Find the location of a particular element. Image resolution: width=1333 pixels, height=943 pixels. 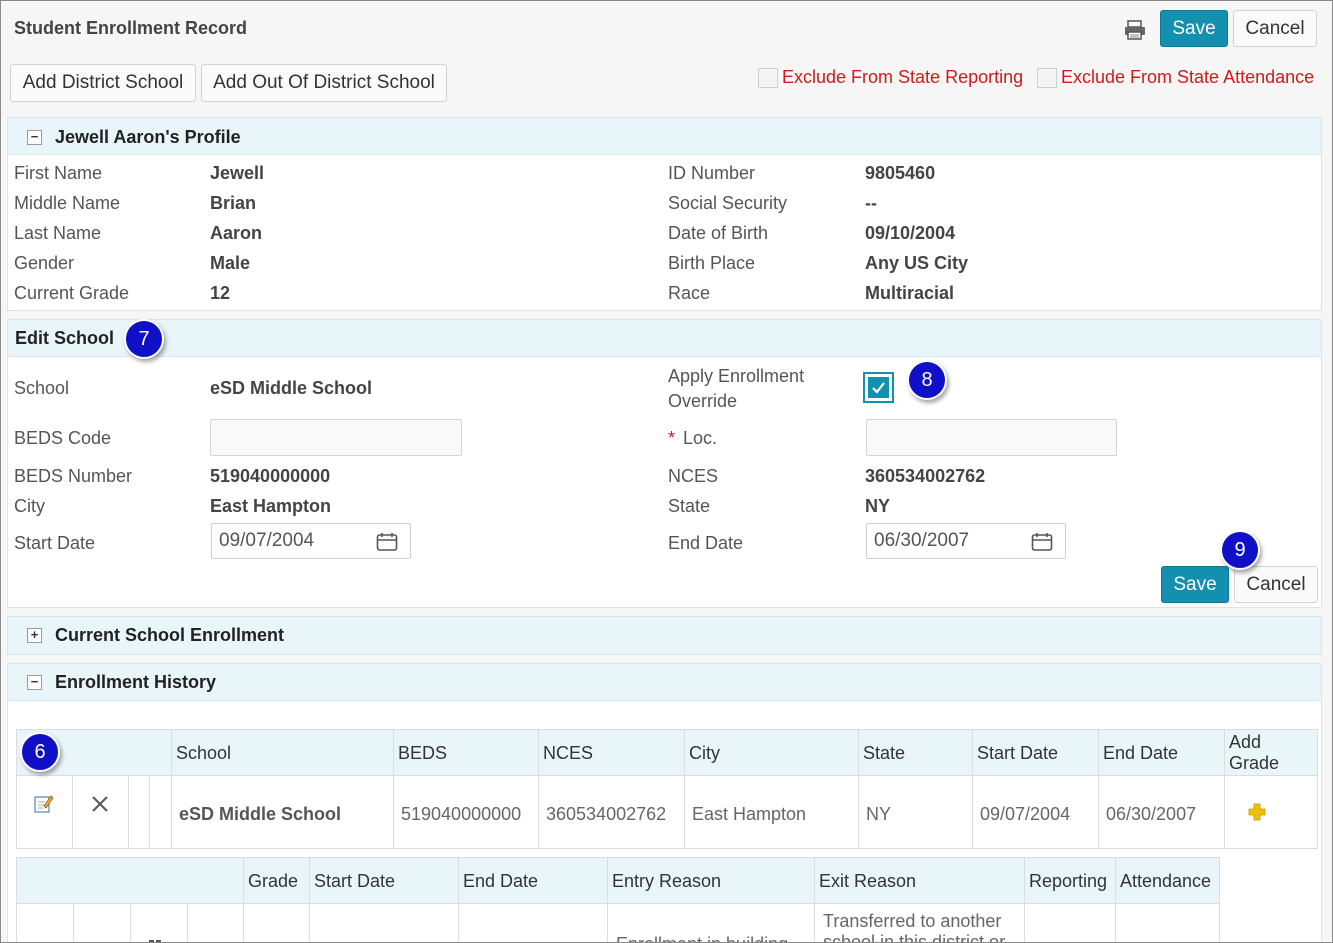

beds-code-input is located at coordinates (336, 437).